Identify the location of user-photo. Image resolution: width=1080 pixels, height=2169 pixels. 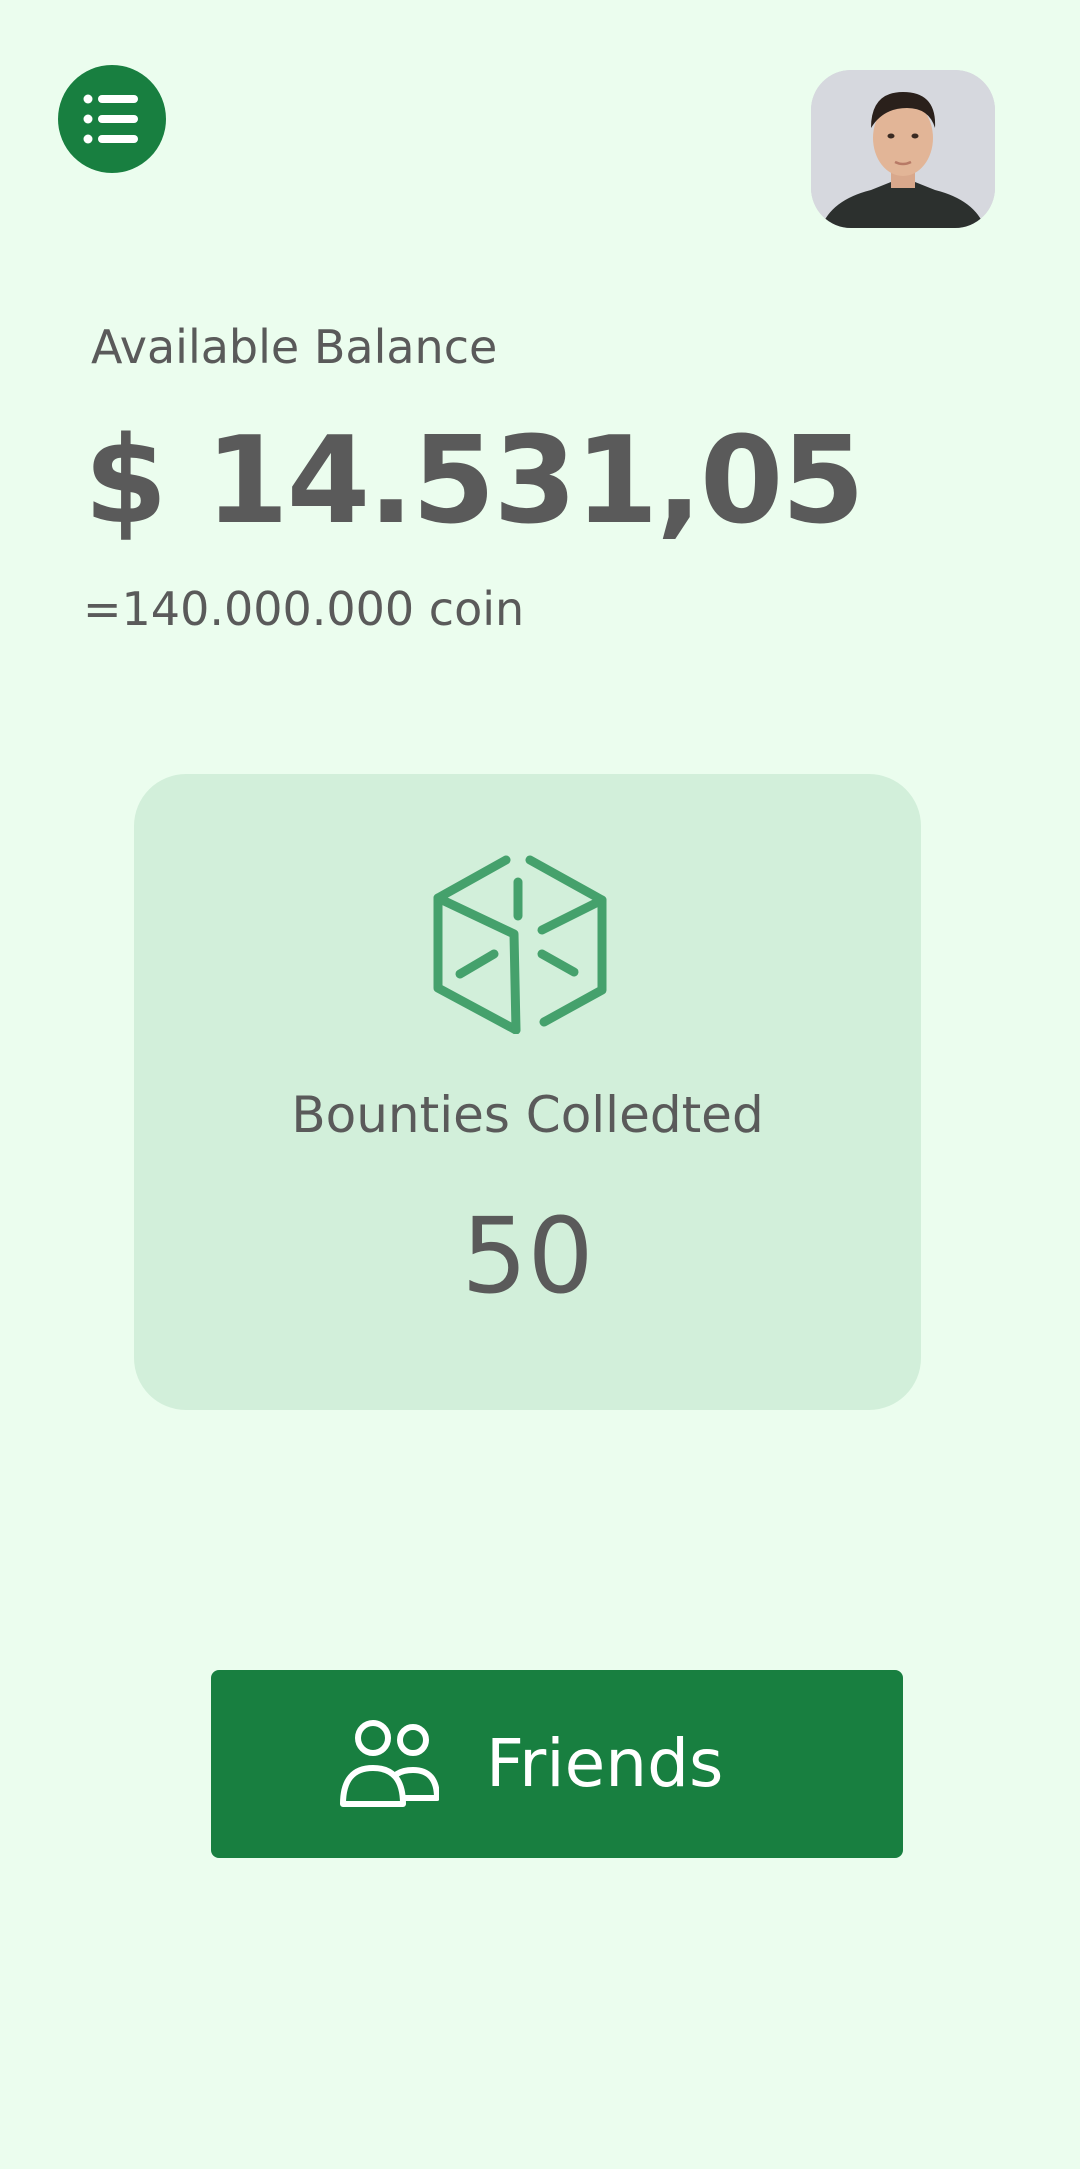
(903, 149).